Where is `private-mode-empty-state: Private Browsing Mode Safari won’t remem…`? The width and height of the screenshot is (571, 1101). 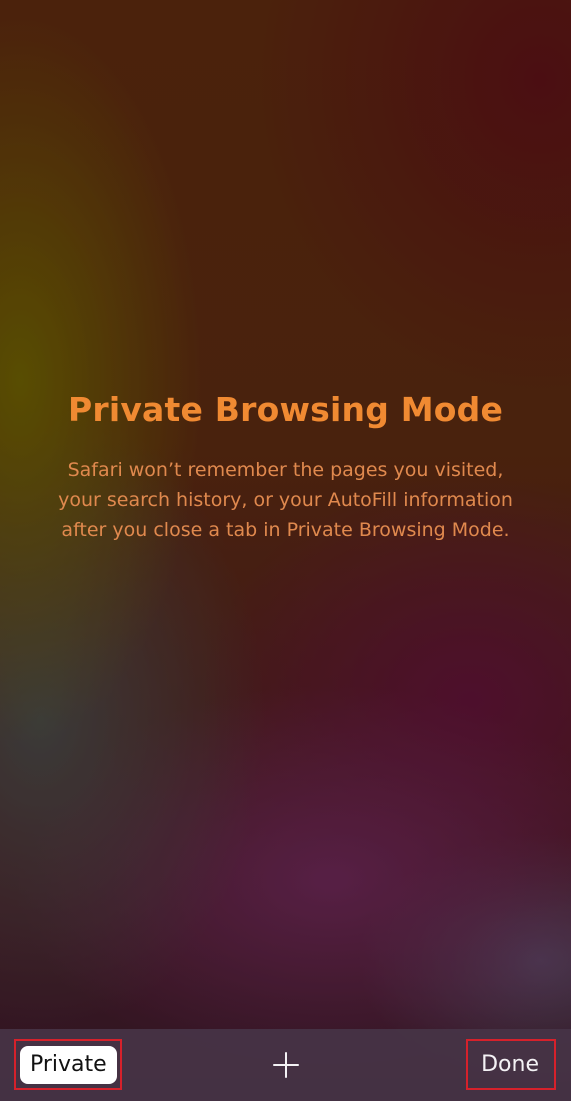
private-mode-empty-state: Private Browsing Mode Safari won’t remem… is located at coordinates (285, 467).